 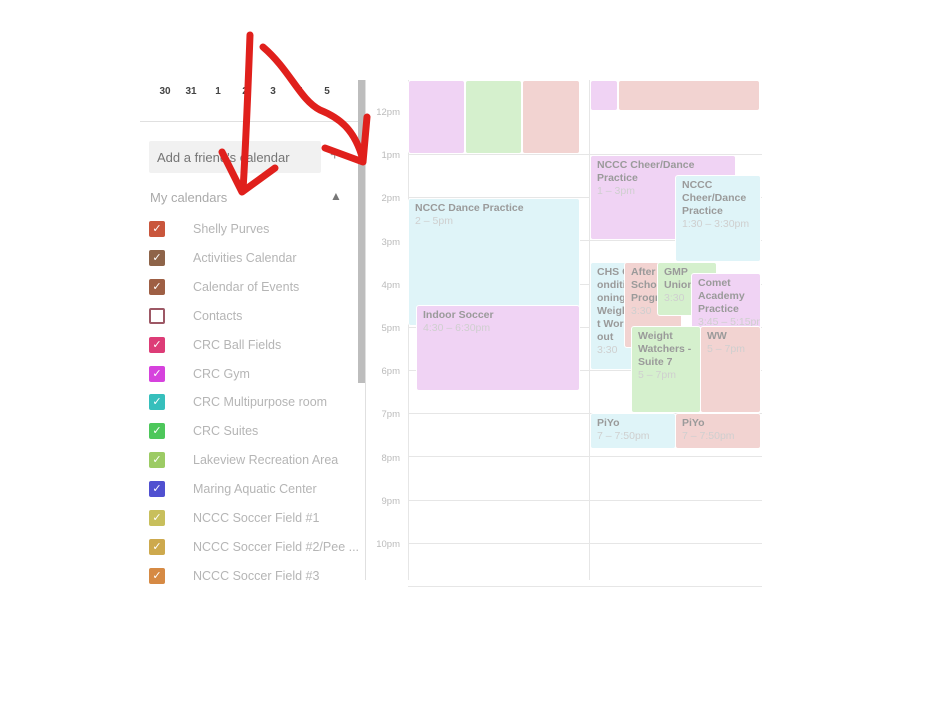 I want to click on red-arrow-annotation, so click(x=294, y=113).